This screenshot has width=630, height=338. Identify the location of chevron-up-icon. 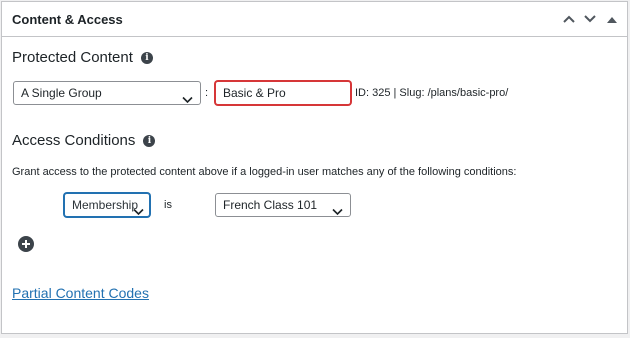
(569, 19).